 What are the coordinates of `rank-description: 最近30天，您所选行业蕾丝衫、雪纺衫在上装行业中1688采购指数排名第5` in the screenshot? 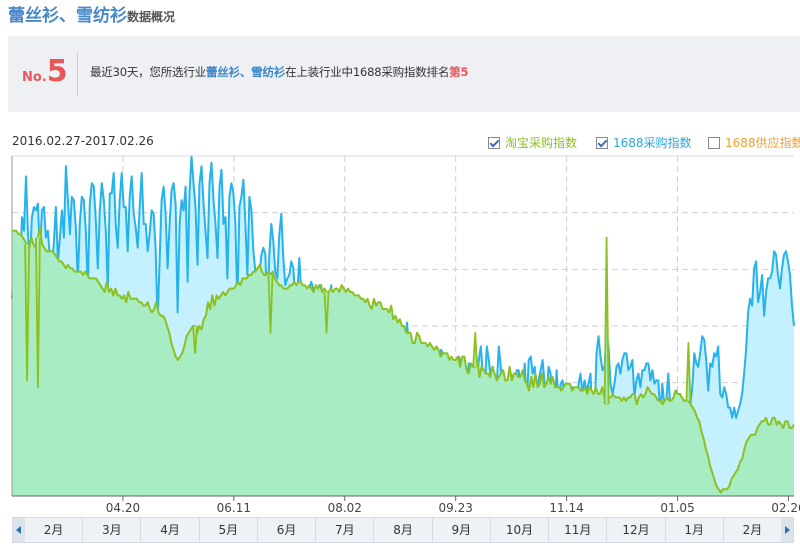 It's located at (279, 72).